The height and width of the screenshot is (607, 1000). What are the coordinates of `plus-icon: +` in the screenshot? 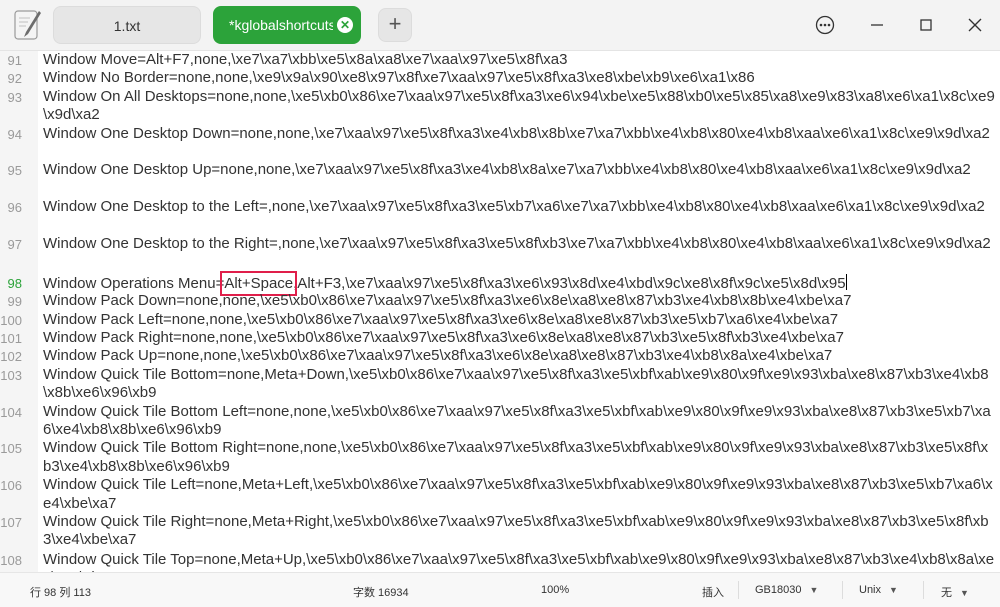 It's located at (395, 23).